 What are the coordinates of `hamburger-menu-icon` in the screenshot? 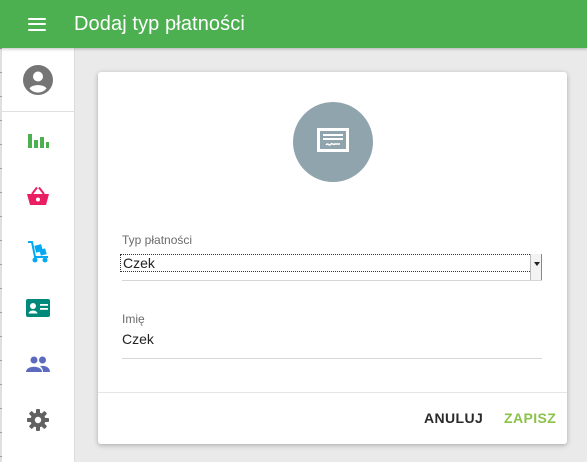 It's located at (37, 24).